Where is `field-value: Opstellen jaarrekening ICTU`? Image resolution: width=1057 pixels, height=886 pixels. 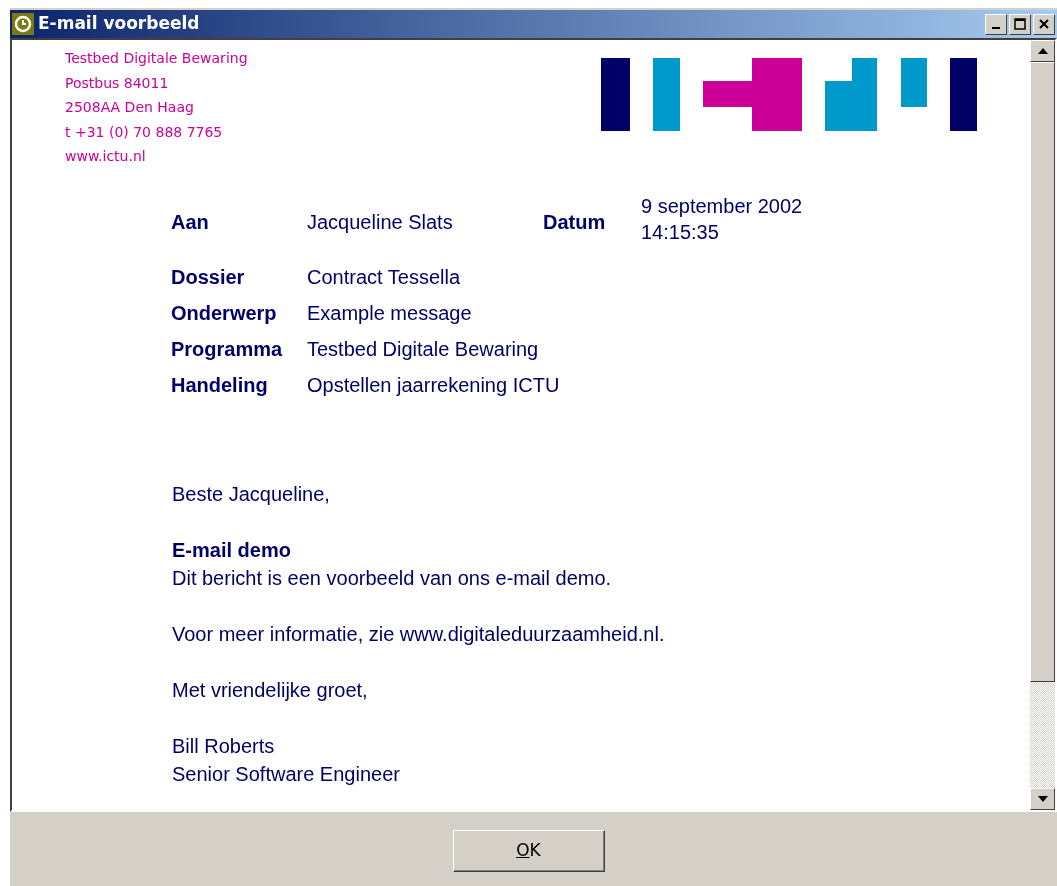
field-value: Opstellen jaarrekening ICTU is located at coordinates (433, 385).